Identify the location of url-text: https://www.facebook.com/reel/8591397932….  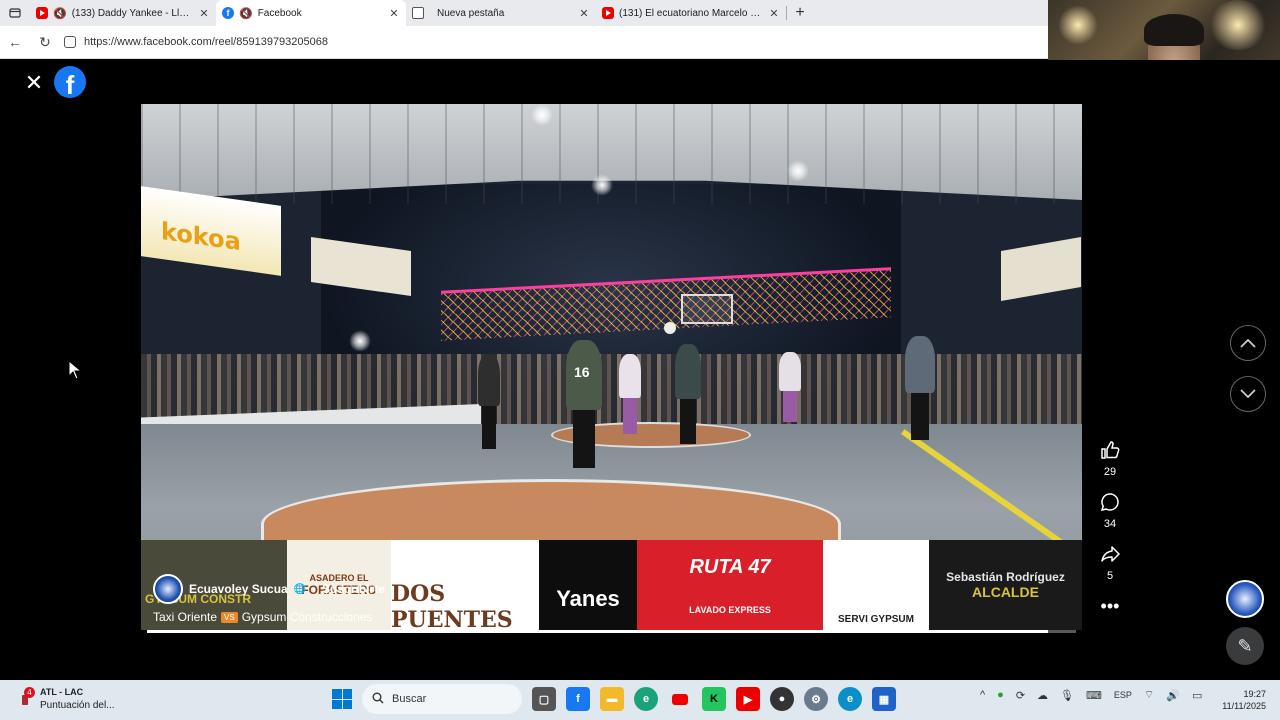
(206, 42).